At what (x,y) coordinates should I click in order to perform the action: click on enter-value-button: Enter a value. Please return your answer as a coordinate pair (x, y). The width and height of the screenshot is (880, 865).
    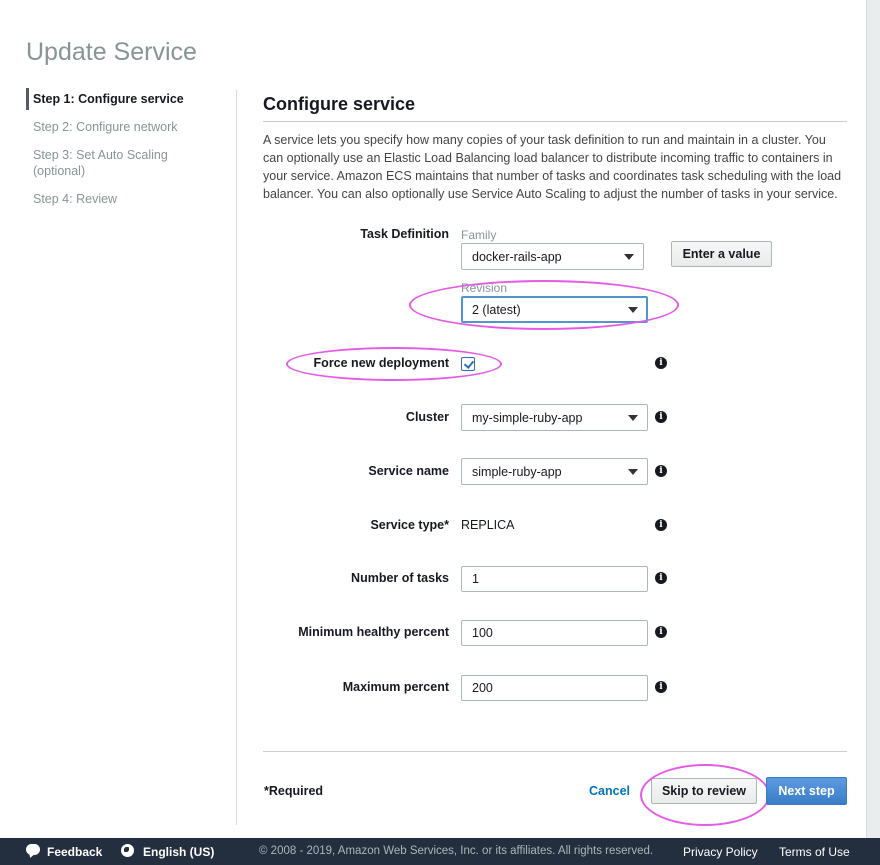
    Looking at the image, I should click on (721, 254).